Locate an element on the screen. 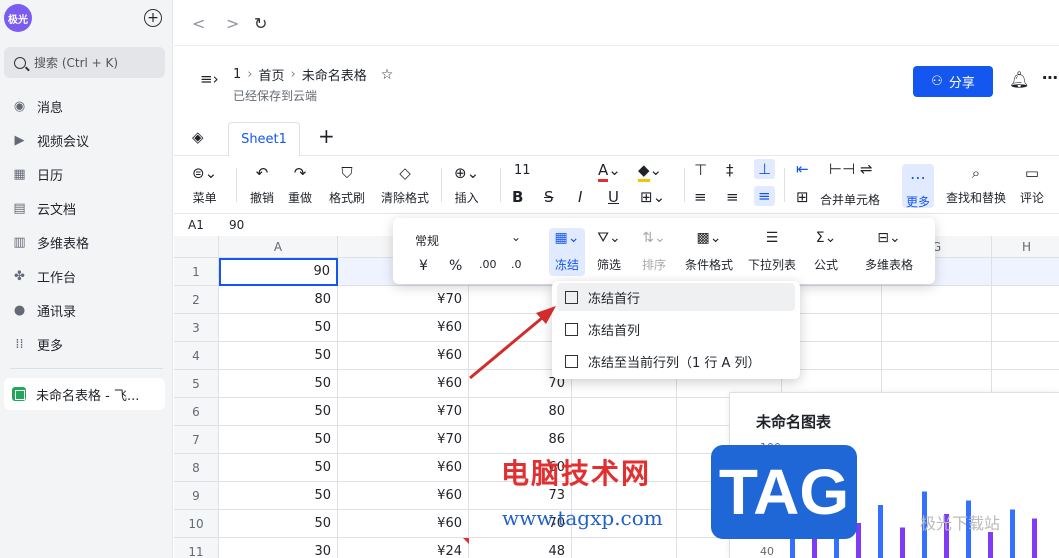 Image resolution: width=1059 pixels, height=558 pixels. watermark-url: www.tagxp.com is located at coordinates (582, 518).